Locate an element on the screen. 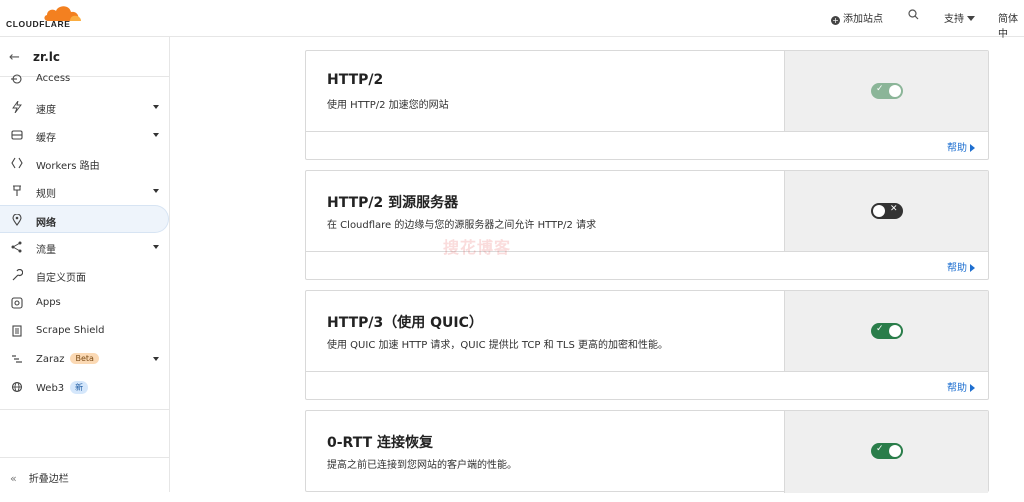 The height and width of the screenshot is (502, 1024). search-button is located at coordinates (913, 16).